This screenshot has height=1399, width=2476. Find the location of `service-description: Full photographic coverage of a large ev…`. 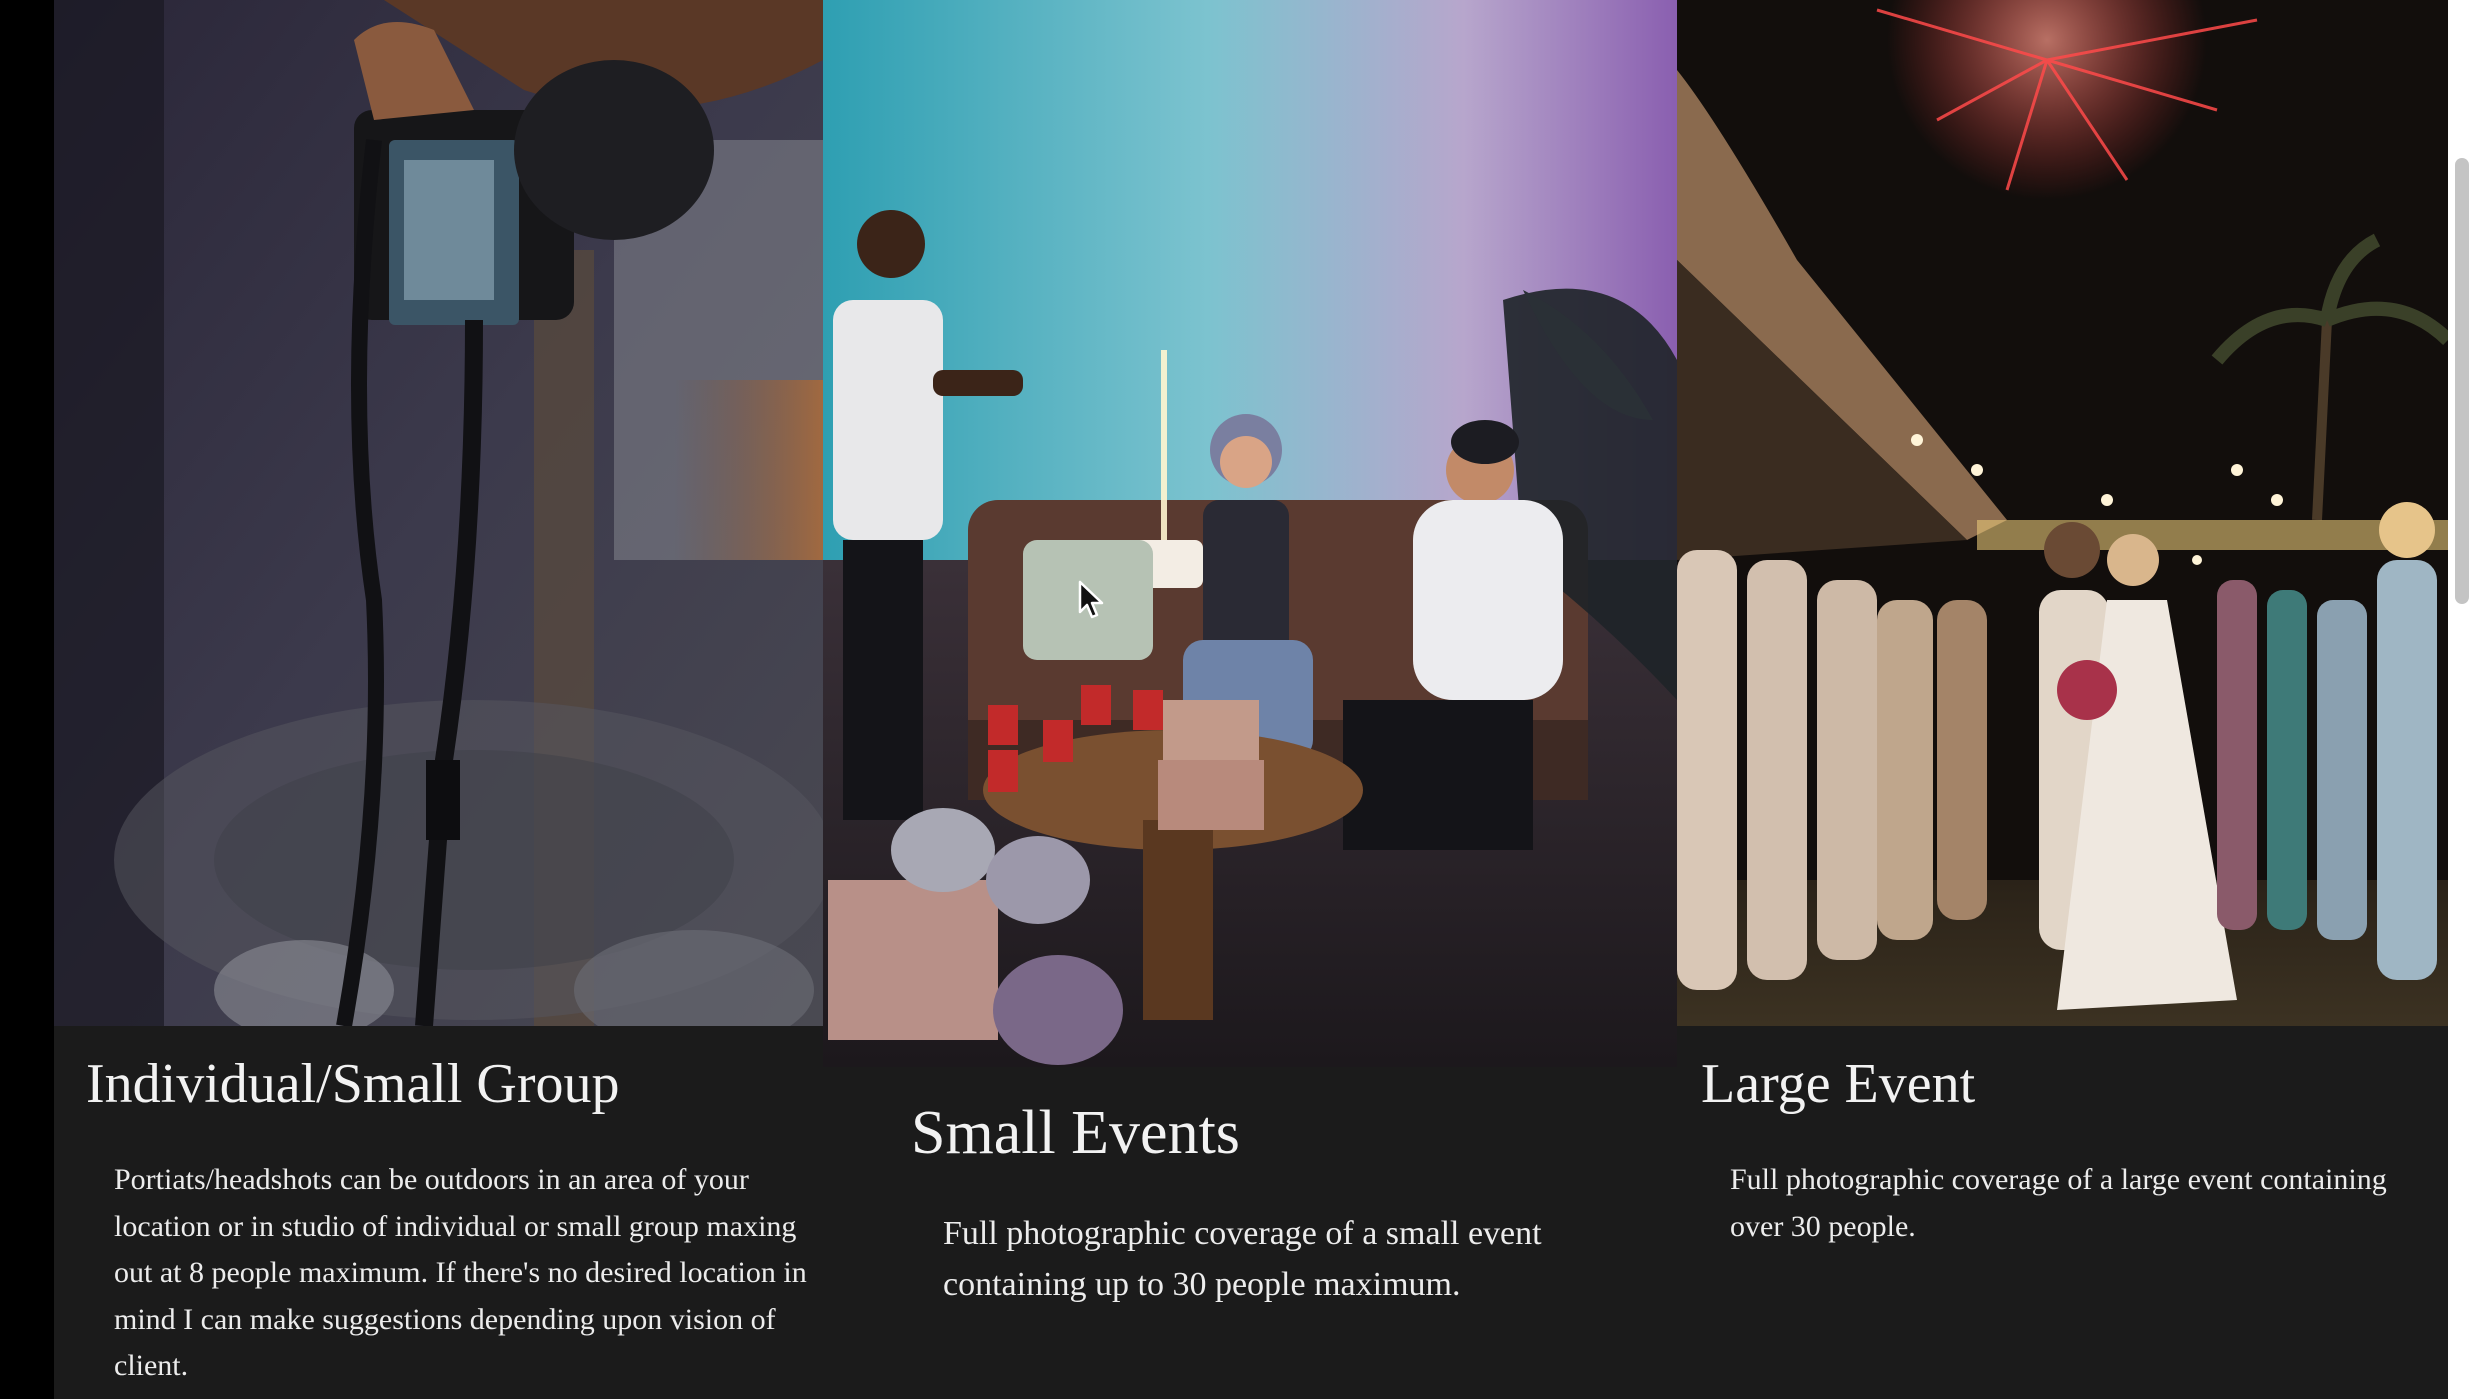

service-description: Full photographic coverage of a large ev… is located at coordinates (2058, 1203).